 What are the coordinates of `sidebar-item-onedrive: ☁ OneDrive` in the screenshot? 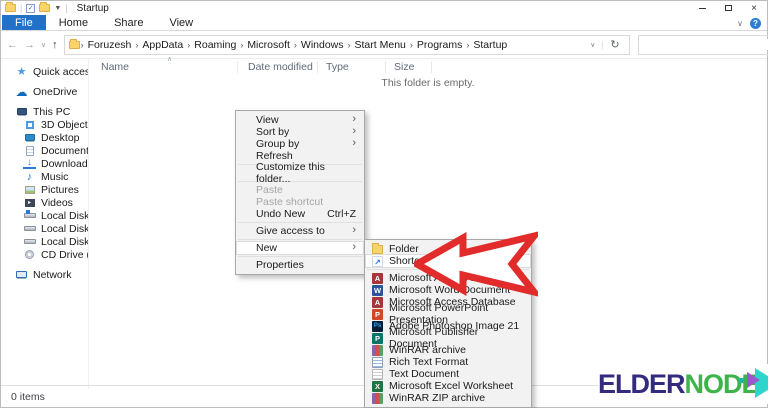 It's located at (44, 92).